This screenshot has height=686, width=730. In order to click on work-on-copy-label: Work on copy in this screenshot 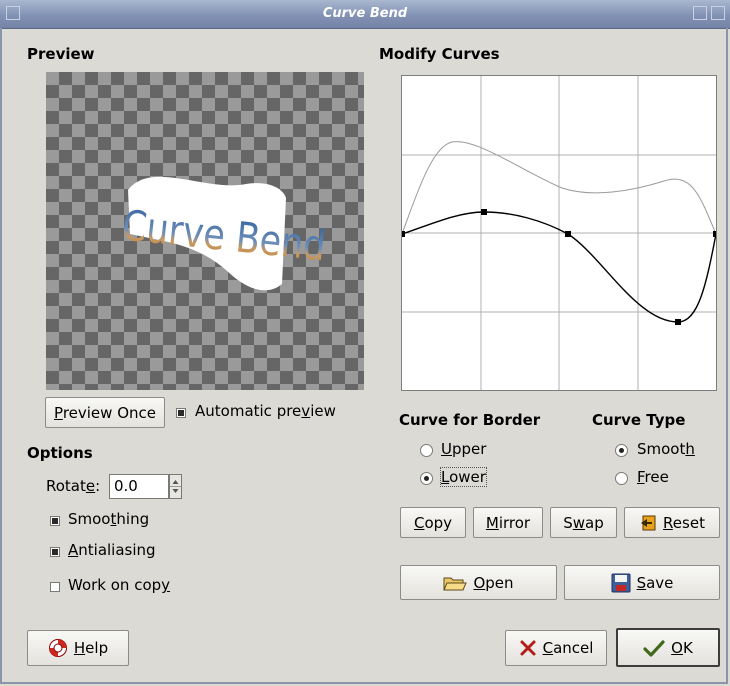, I will do `click(119, 585)`.